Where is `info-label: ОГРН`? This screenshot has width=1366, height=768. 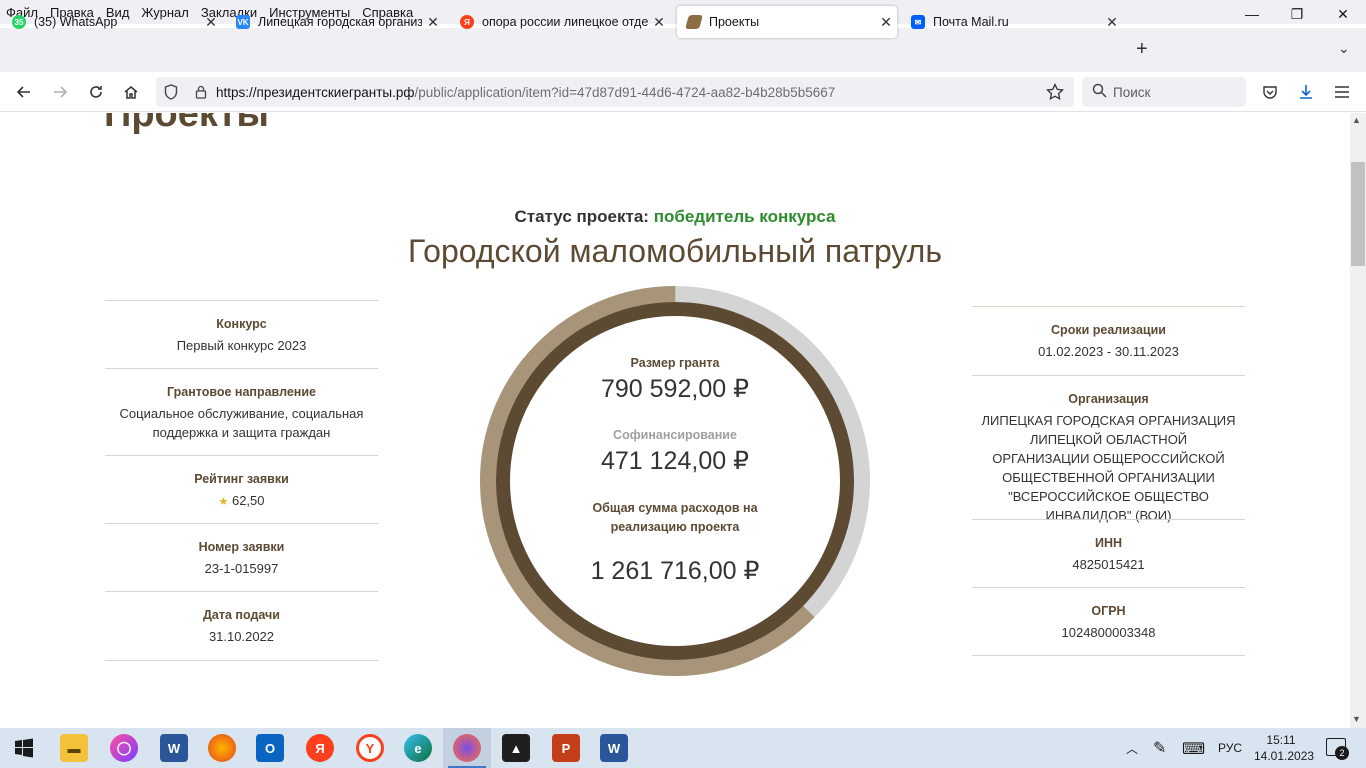 info-label: ОГРН is located at coordinates (1108, 611).